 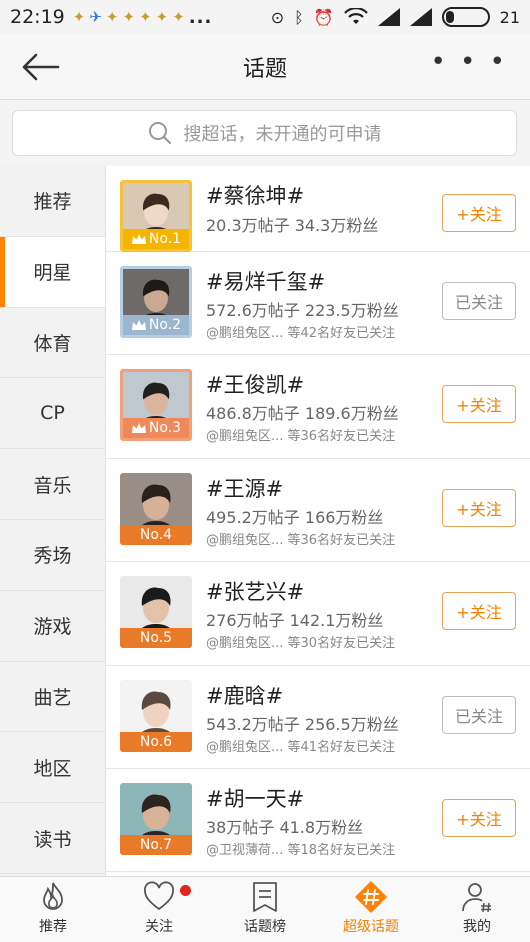 I want to click on sidebar-item-label: 秀场, so click(x=52, y=556).